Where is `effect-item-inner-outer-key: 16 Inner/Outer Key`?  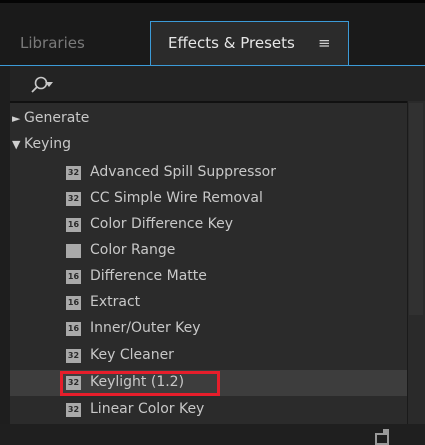
effect-item-inner-outer-key: 16 Inner/Outer Key is located at coordinates (208, 329).